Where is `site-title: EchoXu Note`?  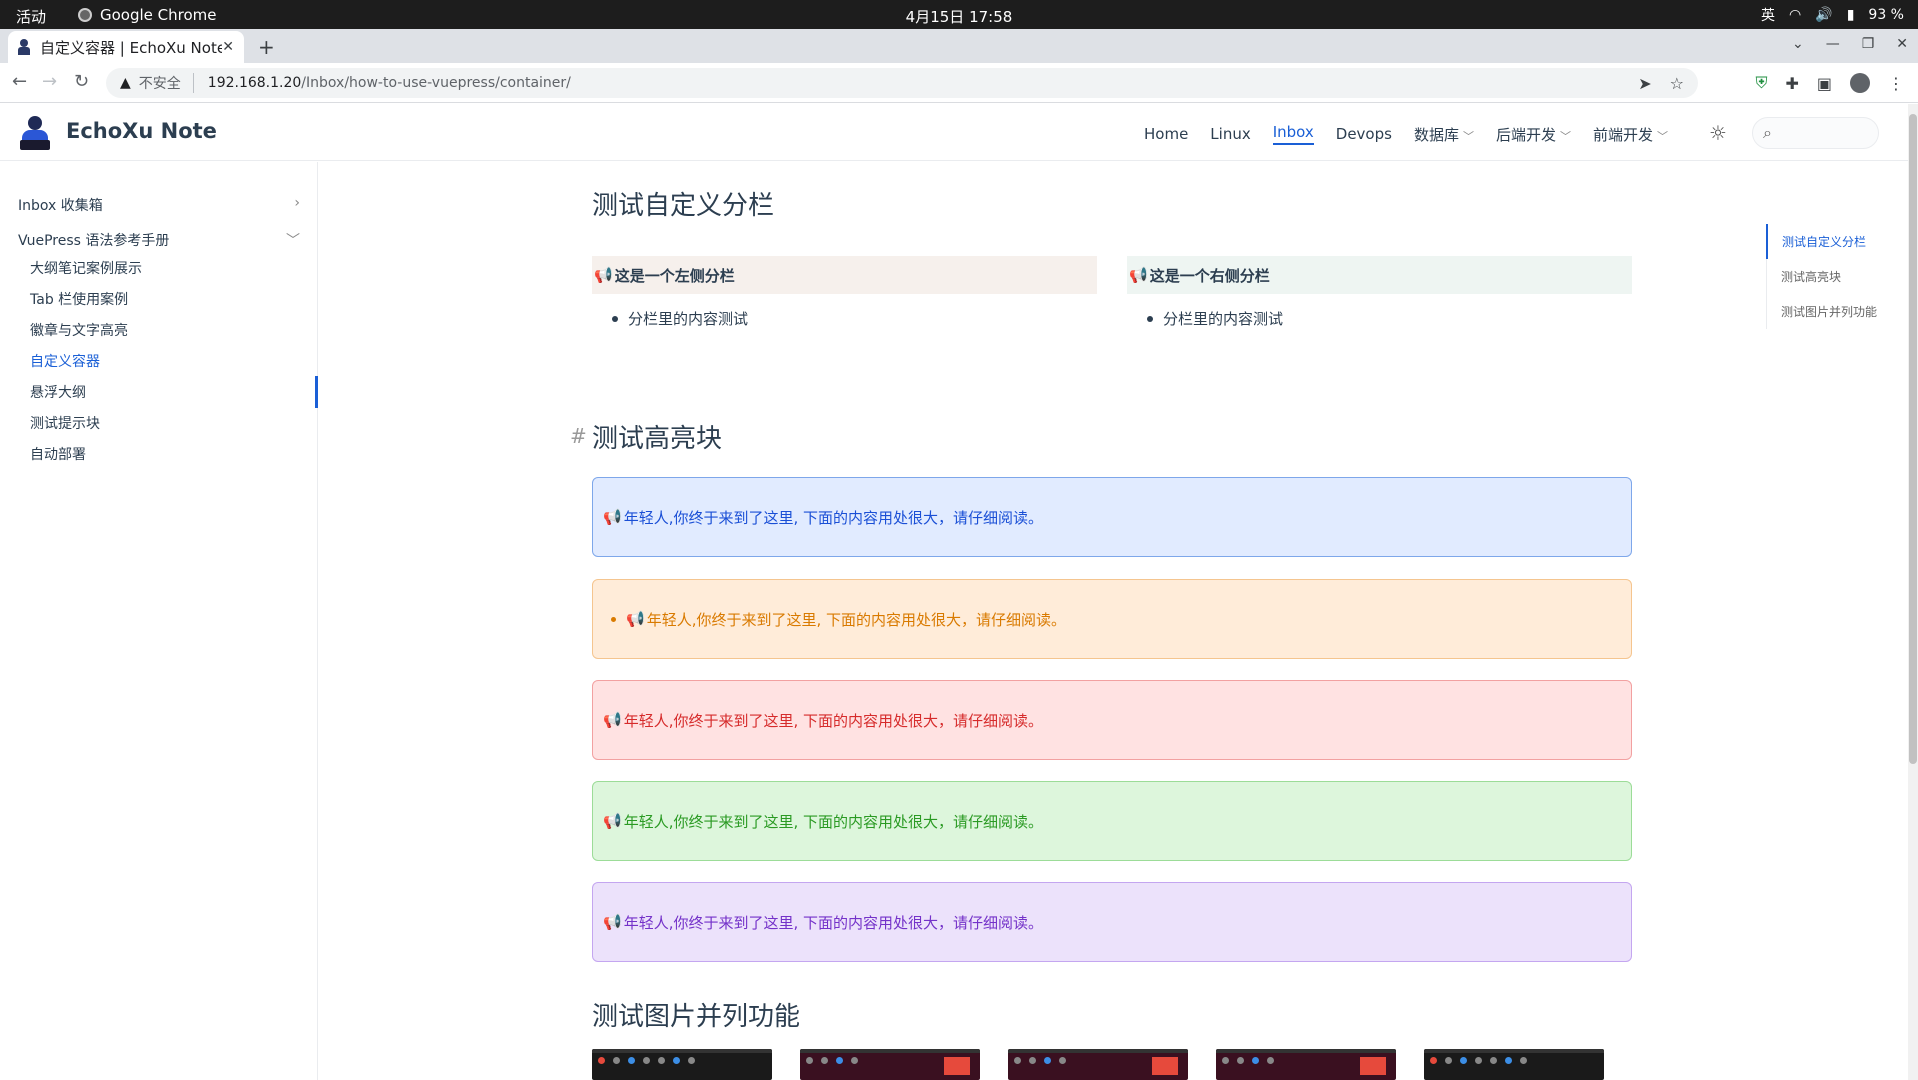
site-title: EchoXu Note is located at coordinates (141, 131).